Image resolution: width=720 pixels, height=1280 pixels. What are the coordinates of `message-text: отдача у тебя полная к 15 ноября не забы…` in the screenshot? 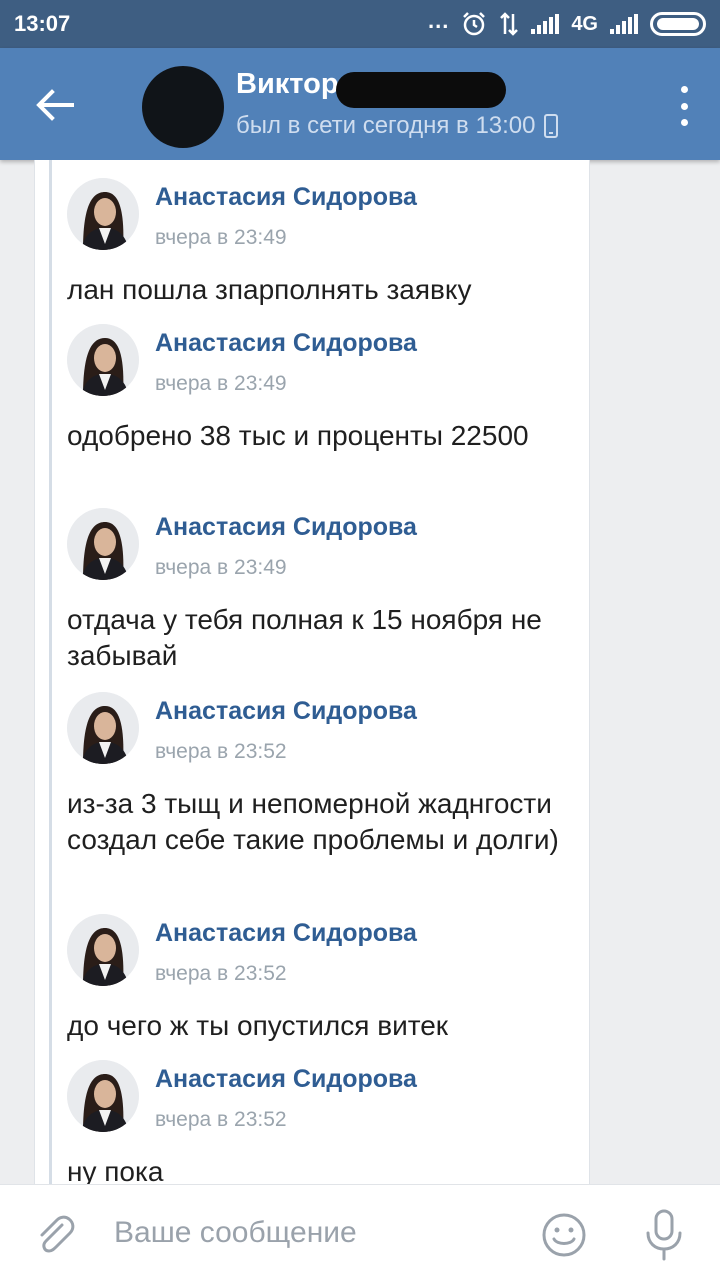 It's located at (304, 637).